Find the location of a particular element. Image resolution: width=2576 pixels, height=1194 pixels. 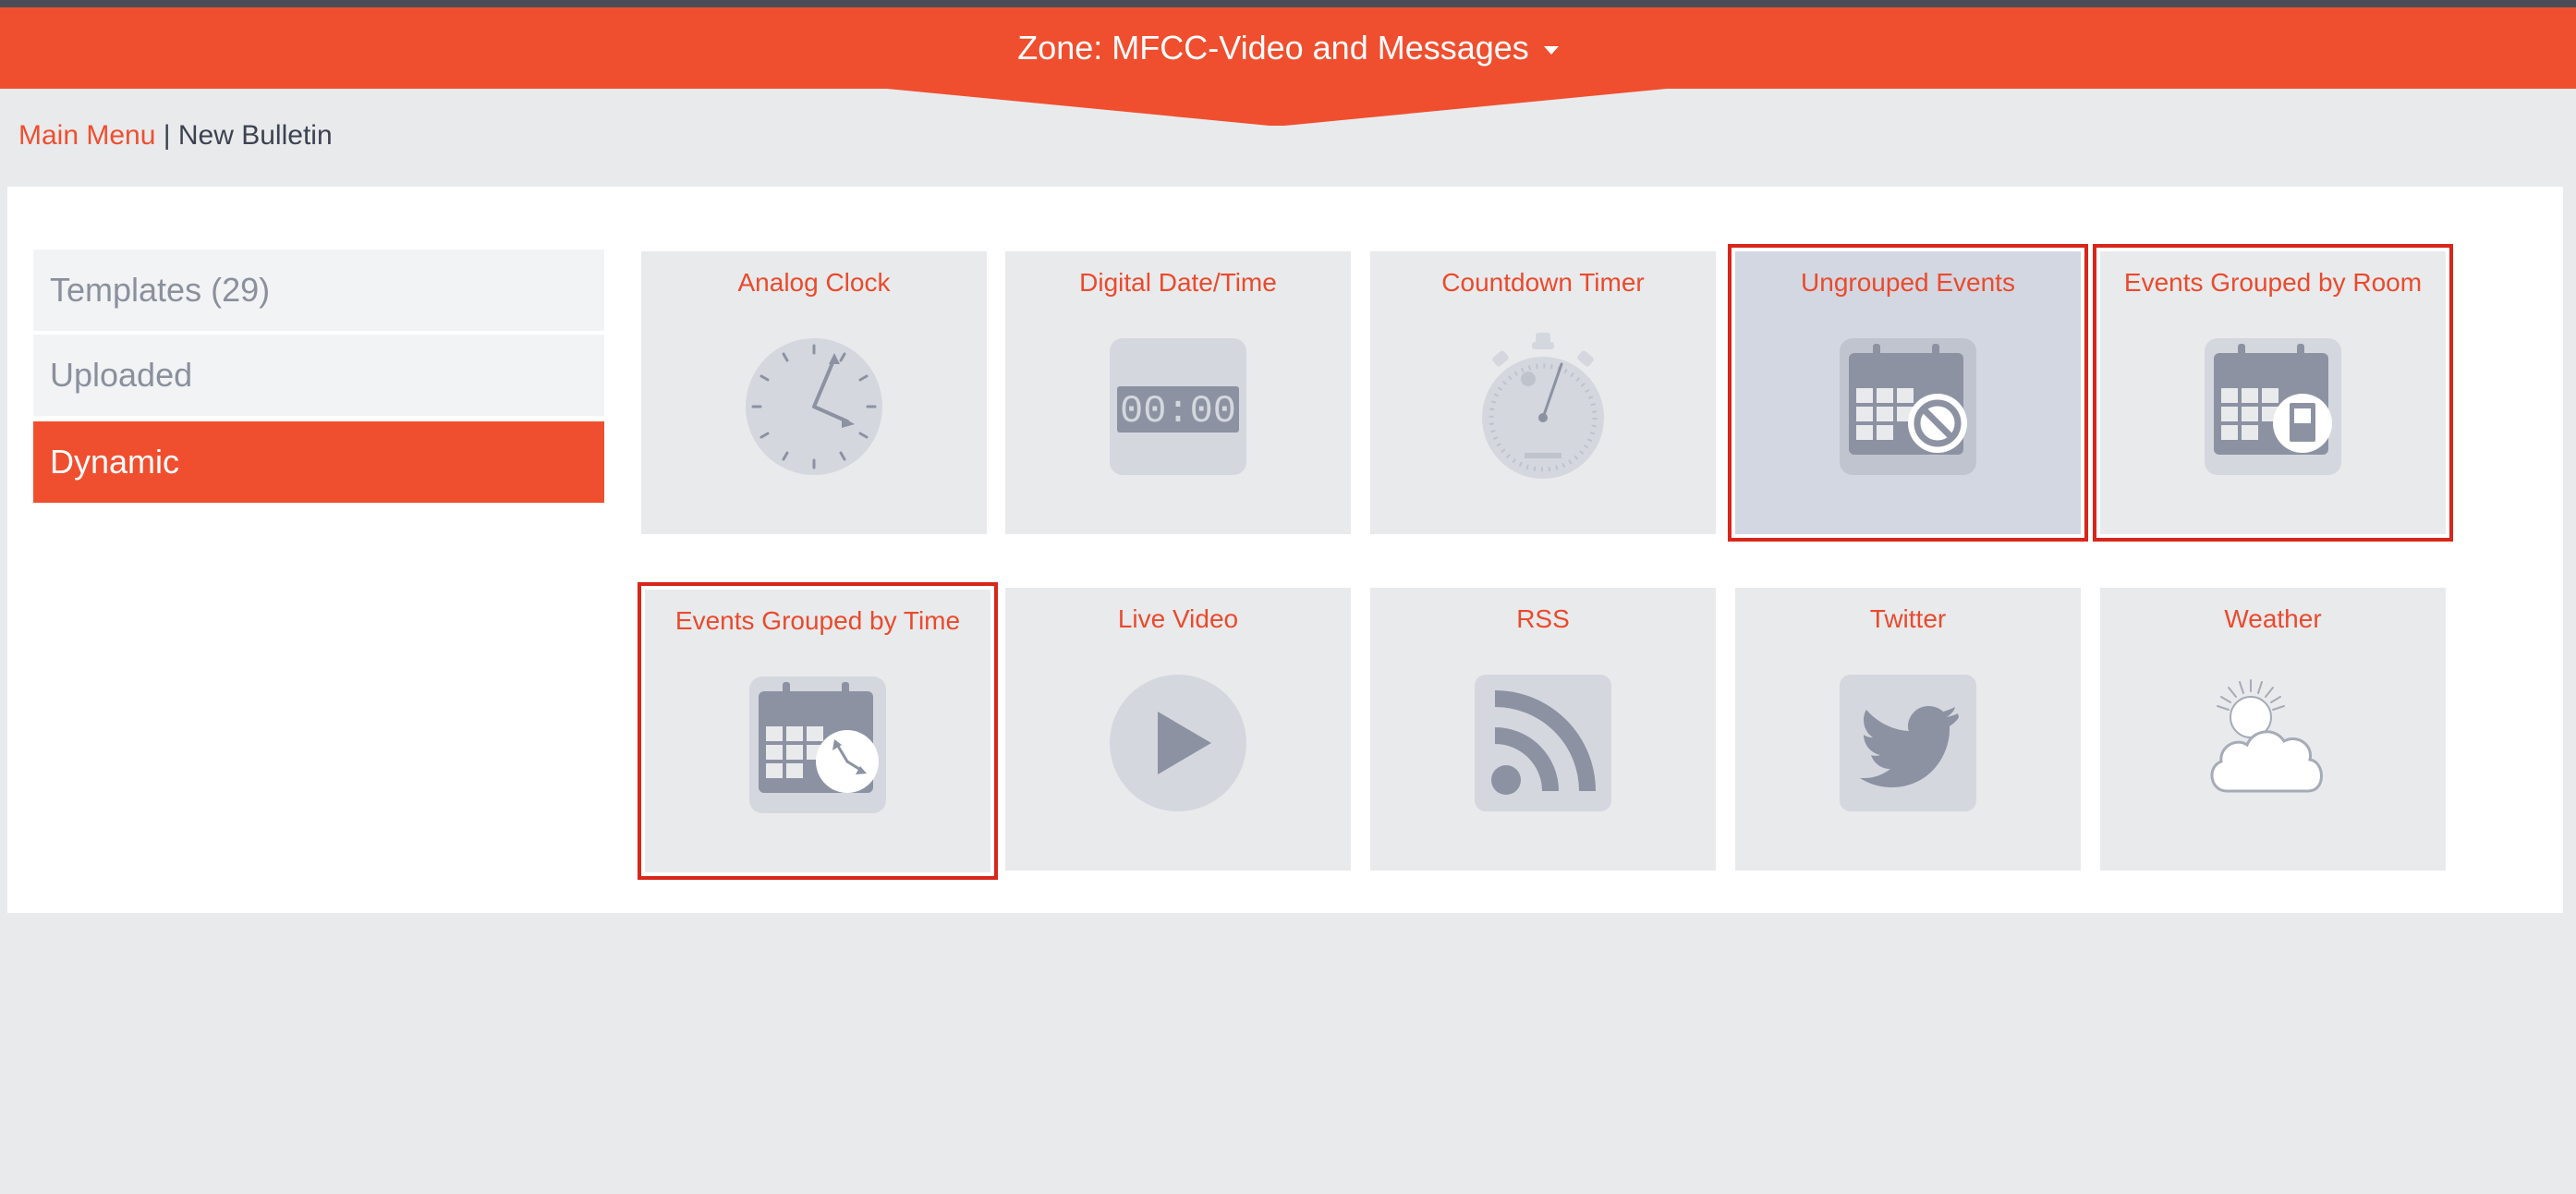

sidebar-item-uploaded: Uploaded is located at coordinates (318, 375).